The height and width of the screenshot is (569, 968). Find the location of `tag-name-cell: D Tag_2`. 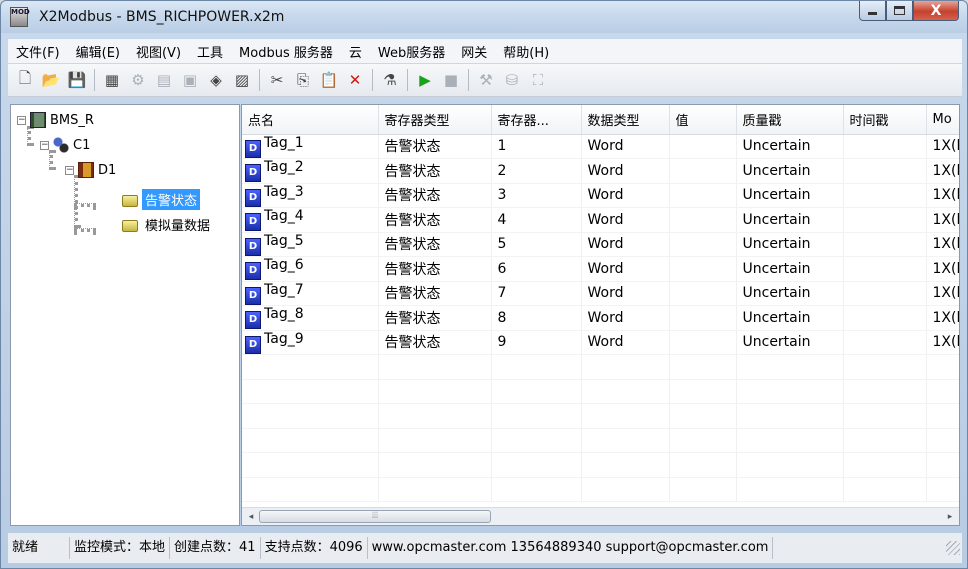

tag-name-cell: D Tag_2 is located at coordinates (310, 171).